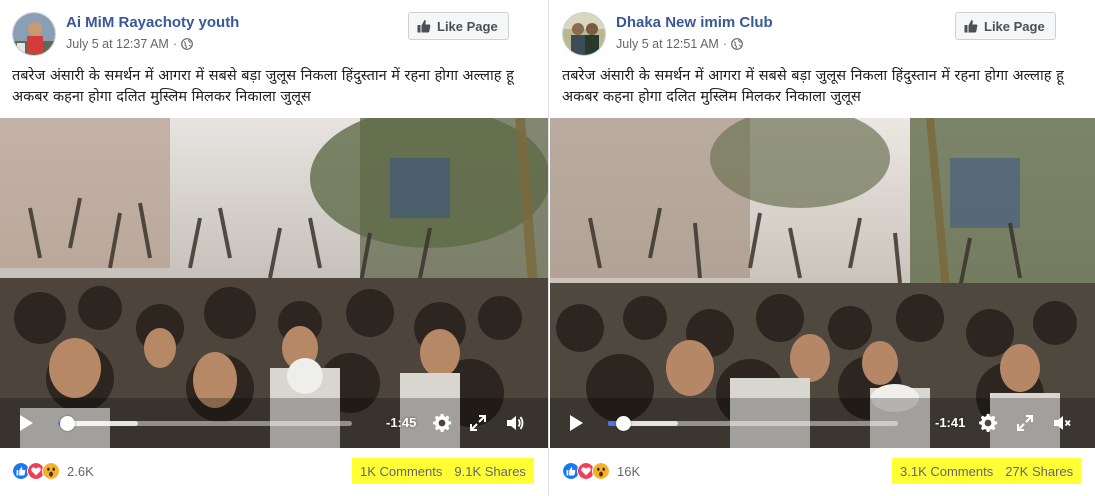 The height and width of the screenshot is (496, 1095). What do you see at coordinates (443, 471) in the screenshot?
I see `engagement-stats: 1K Comments 9.1K Shares` at bounding box center [443, 471].